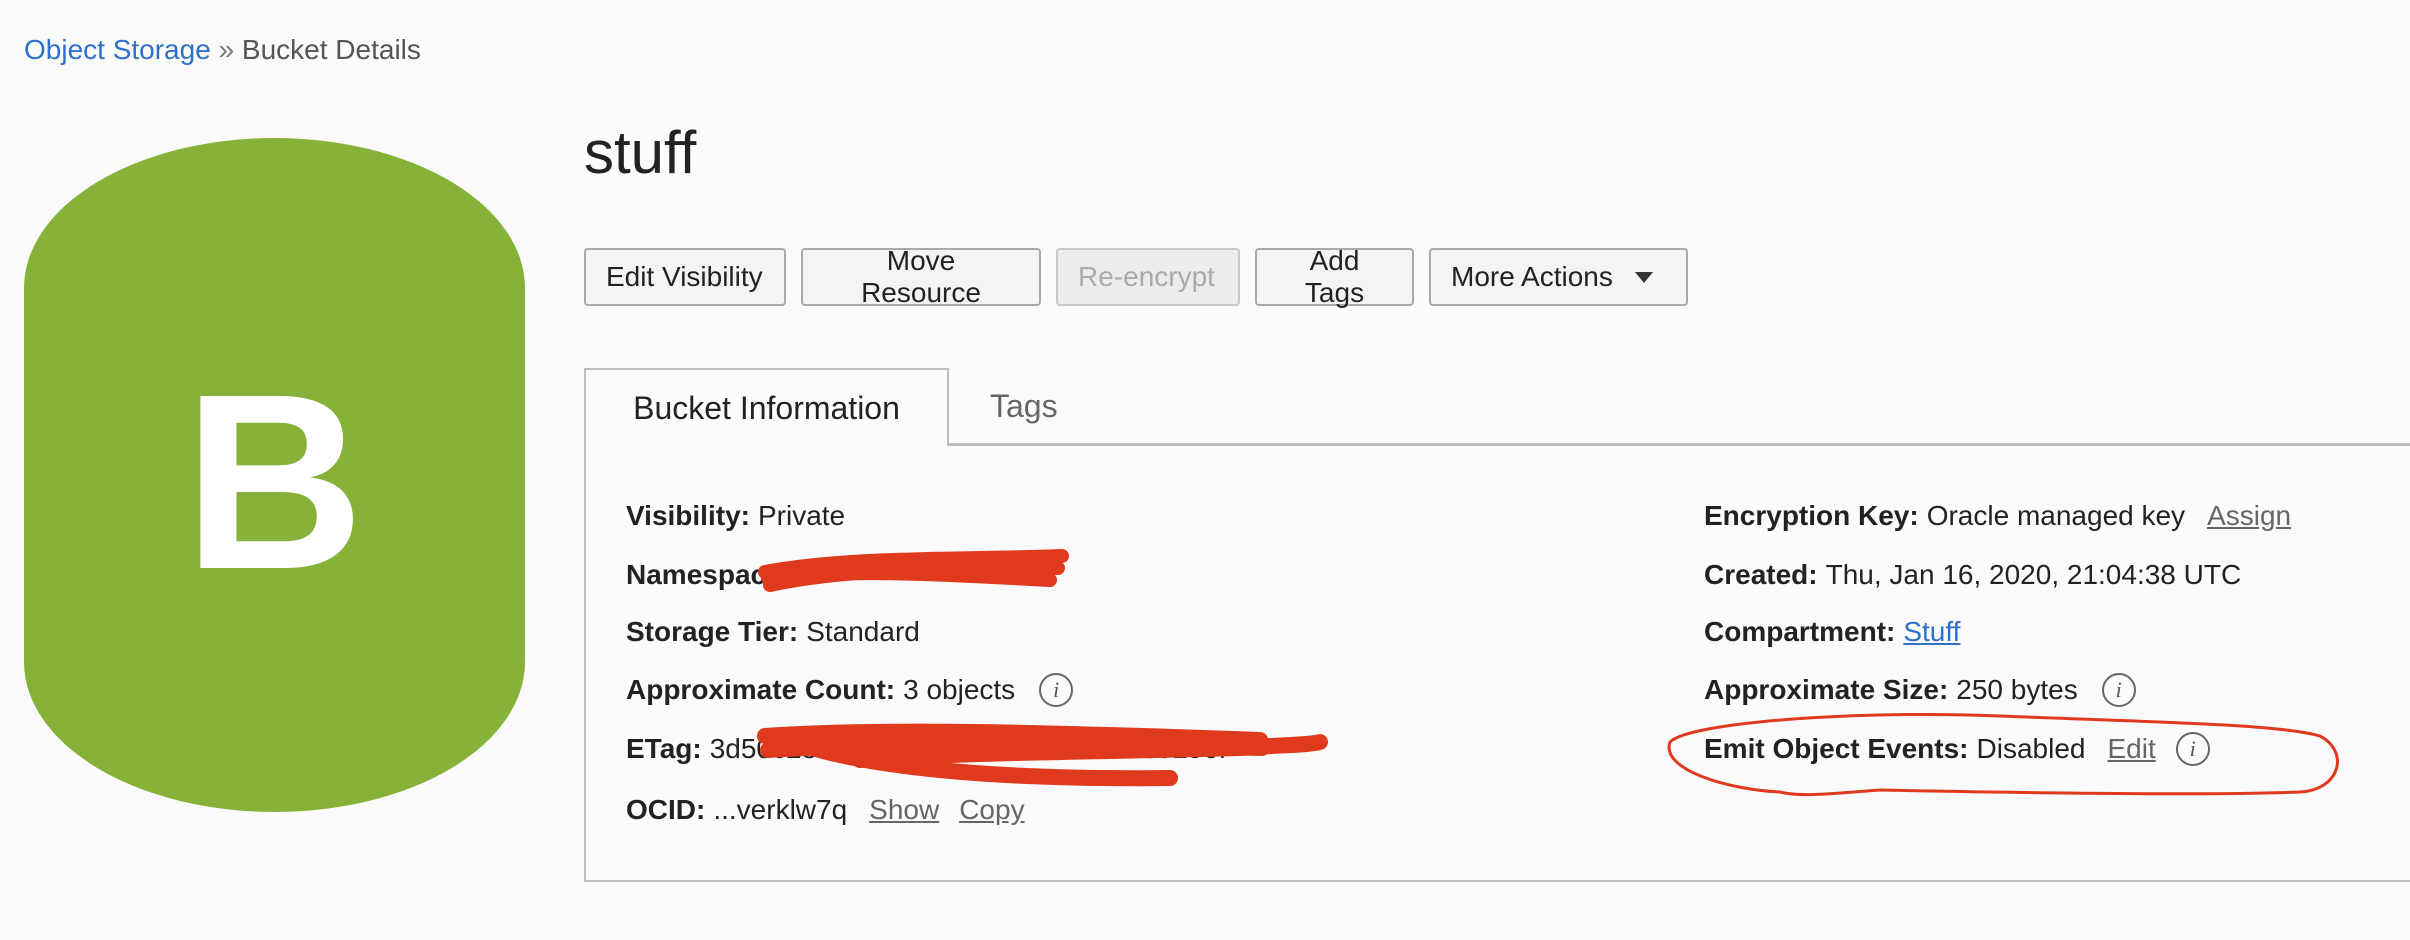 The height and width of the screenshot is (940, 2410). I want to click on caret-down-icon, so click(1643, 277).